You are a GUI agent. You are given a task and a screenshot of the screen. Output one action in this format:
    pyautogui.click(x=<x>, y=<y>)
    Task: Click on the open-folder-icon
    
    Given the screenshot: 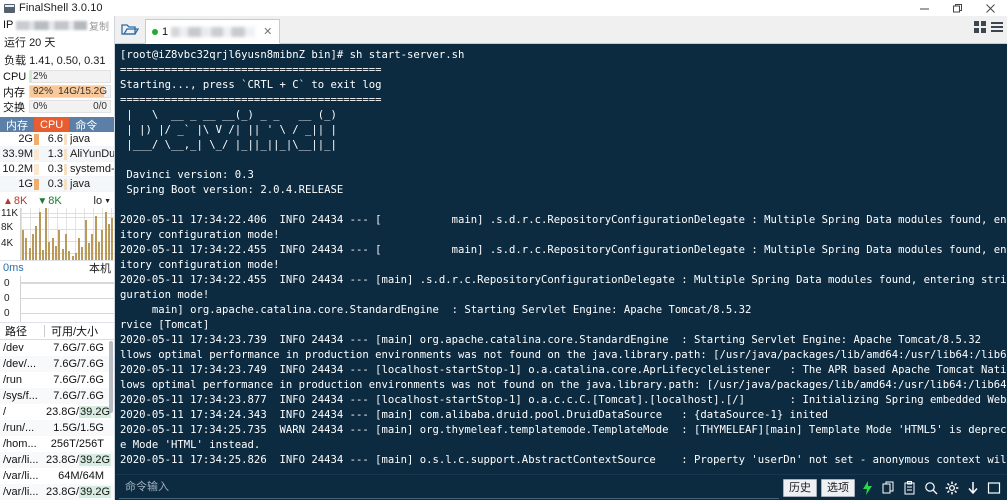 What is the action you would take?
    pyautogui.click(x=130, y=29)
    